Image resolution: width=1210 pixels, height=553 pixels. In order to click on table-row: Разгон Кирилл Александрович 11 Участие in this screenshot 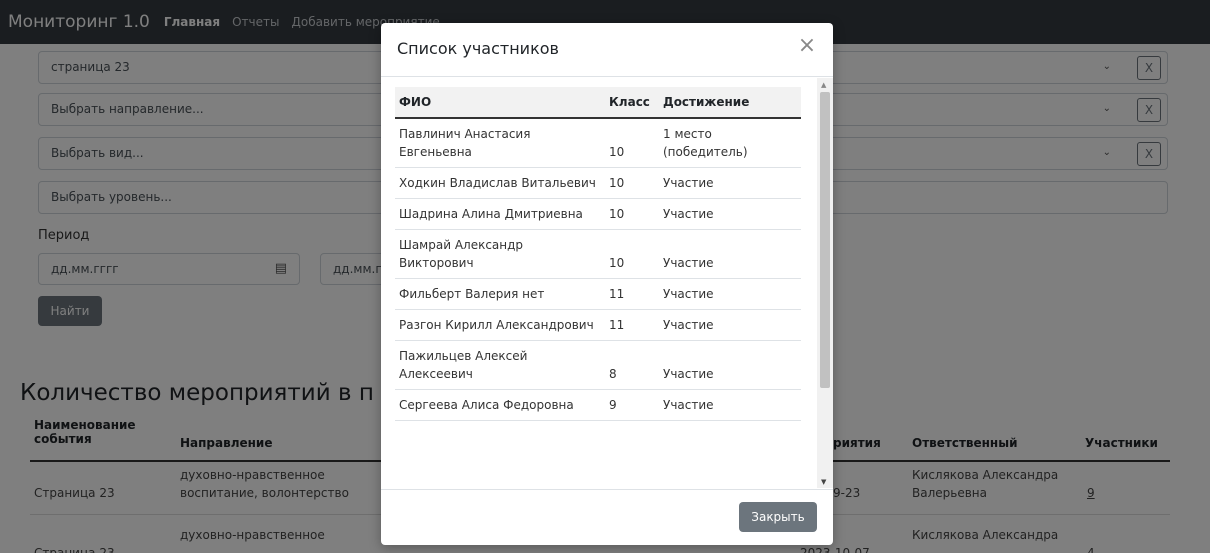, I will do `click(598, 325)`.